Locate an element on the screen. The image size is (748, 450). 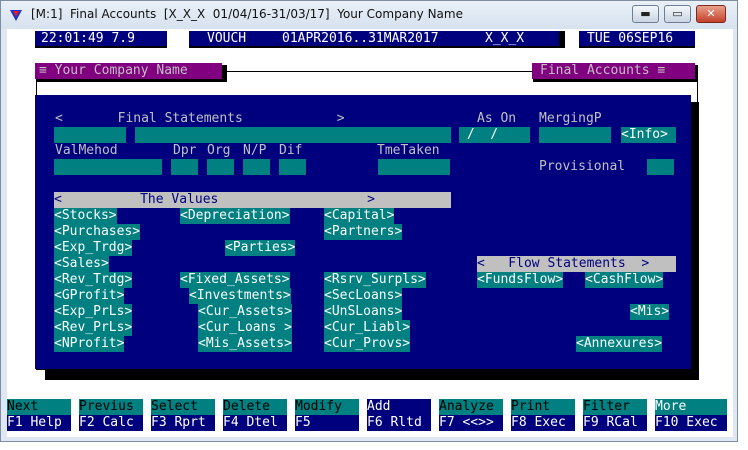
org-label: Org is located at coordinates (219, 150).